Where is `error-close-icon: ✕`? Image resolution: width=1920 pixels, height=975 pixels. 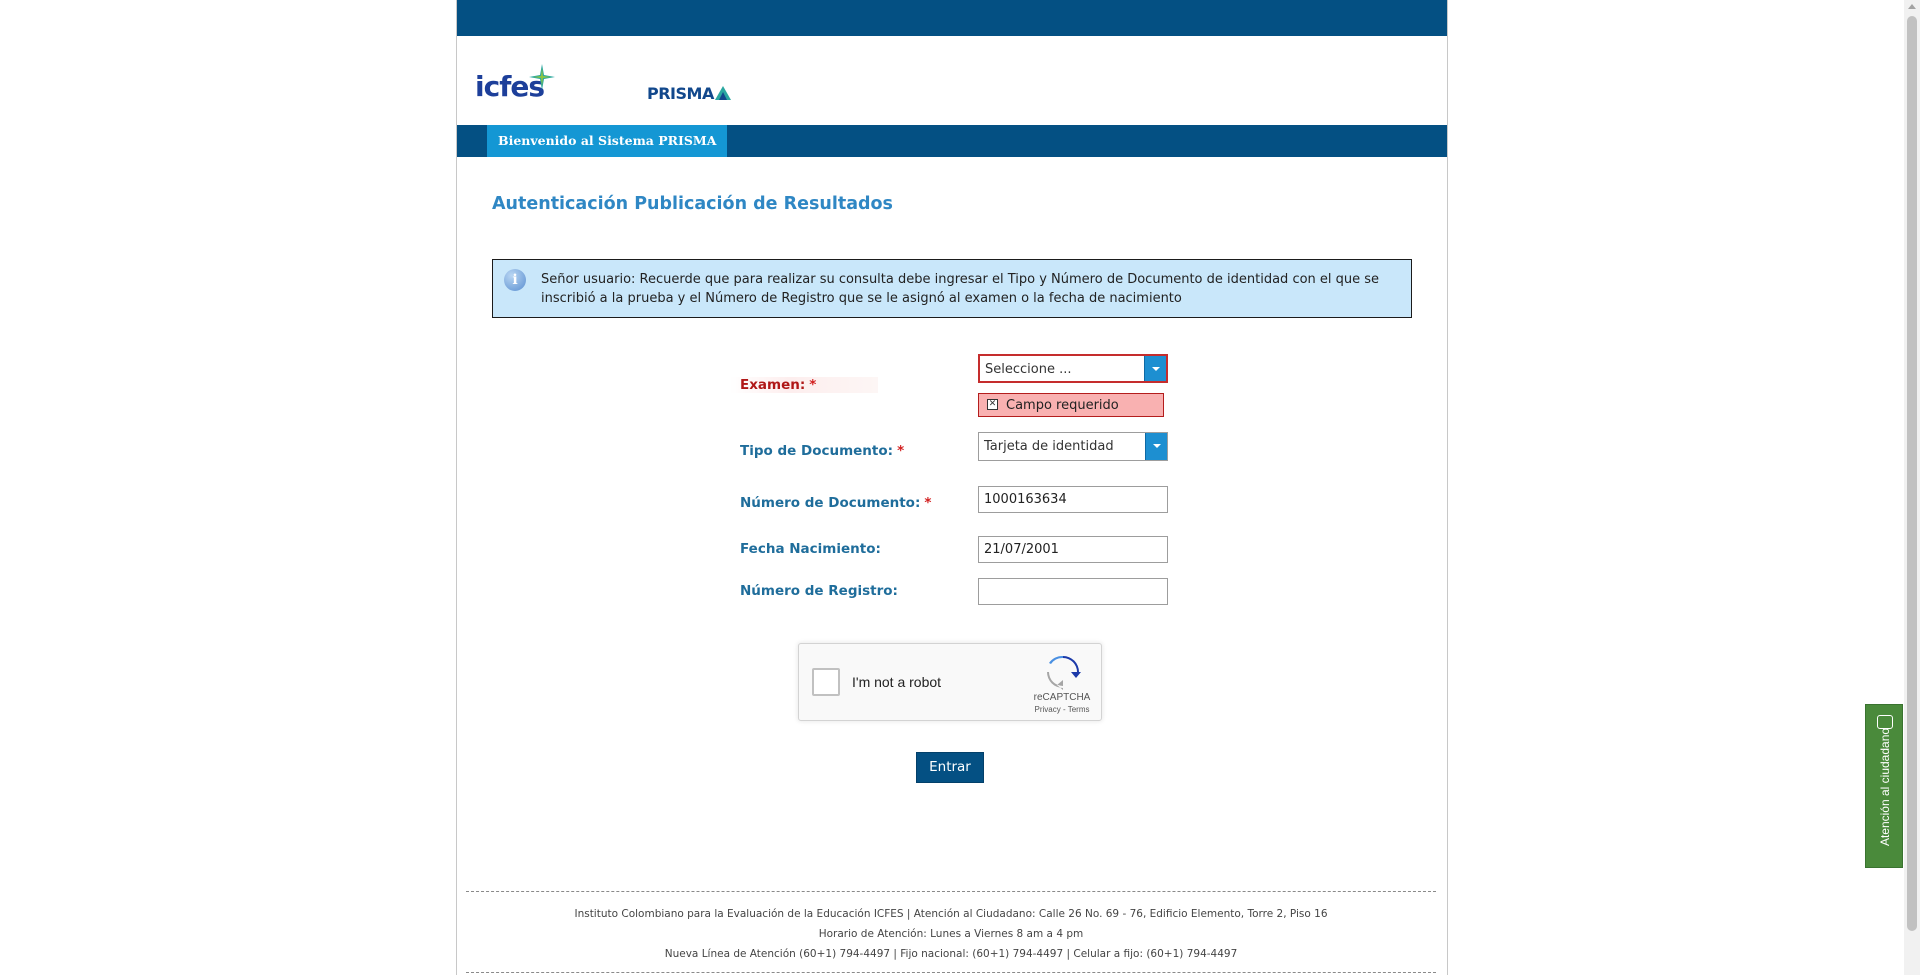 error-close-icon: ✕ is located at coordinates (992, 404).